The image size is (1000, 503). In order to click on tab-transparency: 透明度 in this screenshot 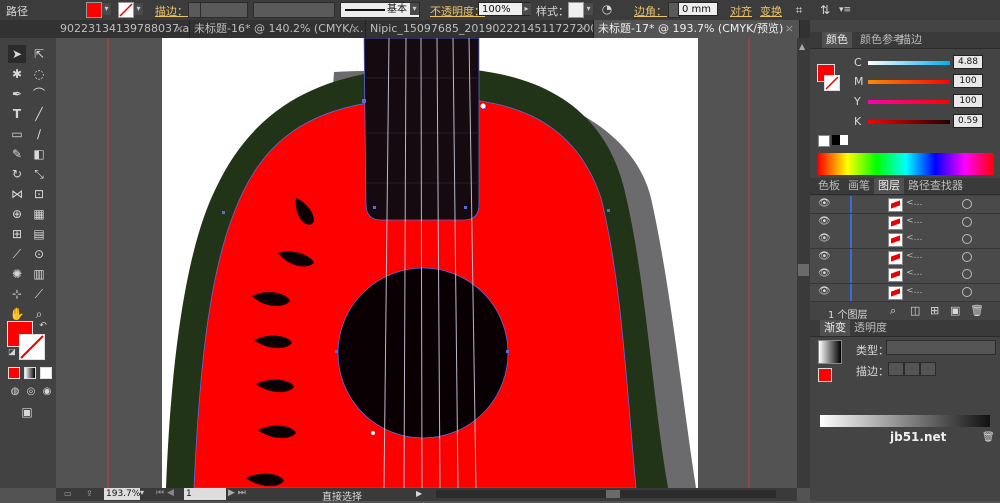, I will do `click(870, 328)`.